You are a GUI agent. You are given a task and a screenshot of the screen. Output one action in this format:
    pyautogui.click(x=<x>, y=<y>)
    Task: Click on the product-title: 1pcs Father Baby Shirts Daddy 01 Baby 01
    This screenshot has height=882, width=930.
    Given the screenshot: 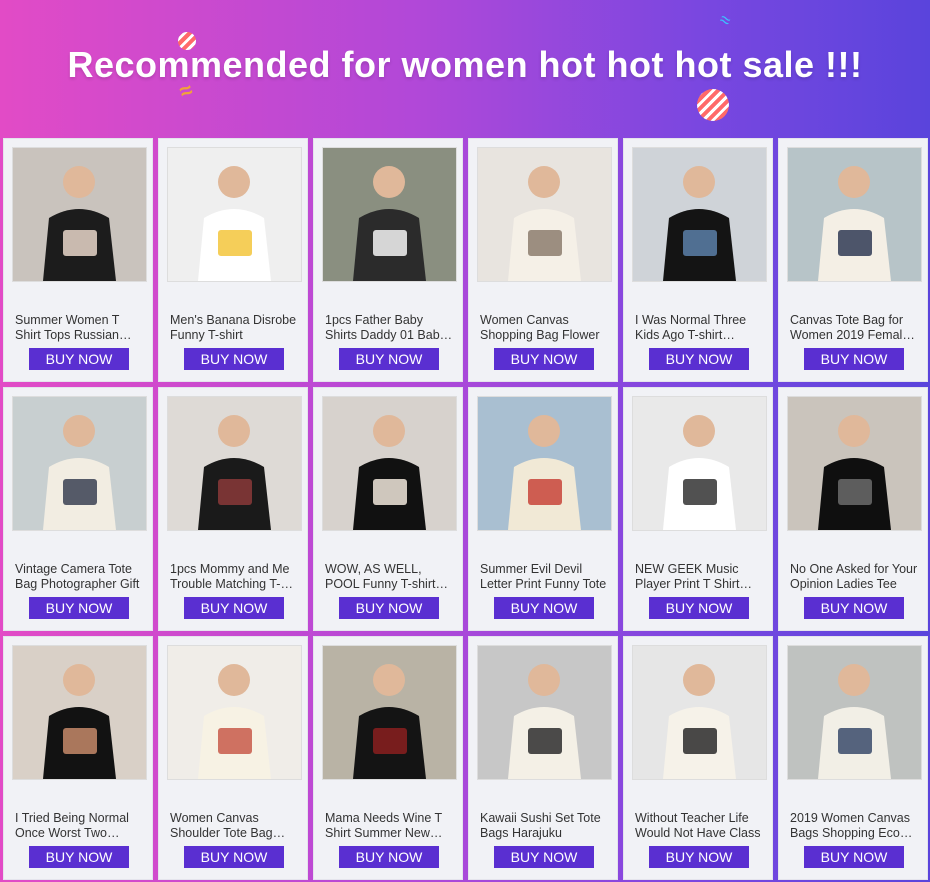 What is the action you would take?
    pyautogui.click(x=389, y=328)
    